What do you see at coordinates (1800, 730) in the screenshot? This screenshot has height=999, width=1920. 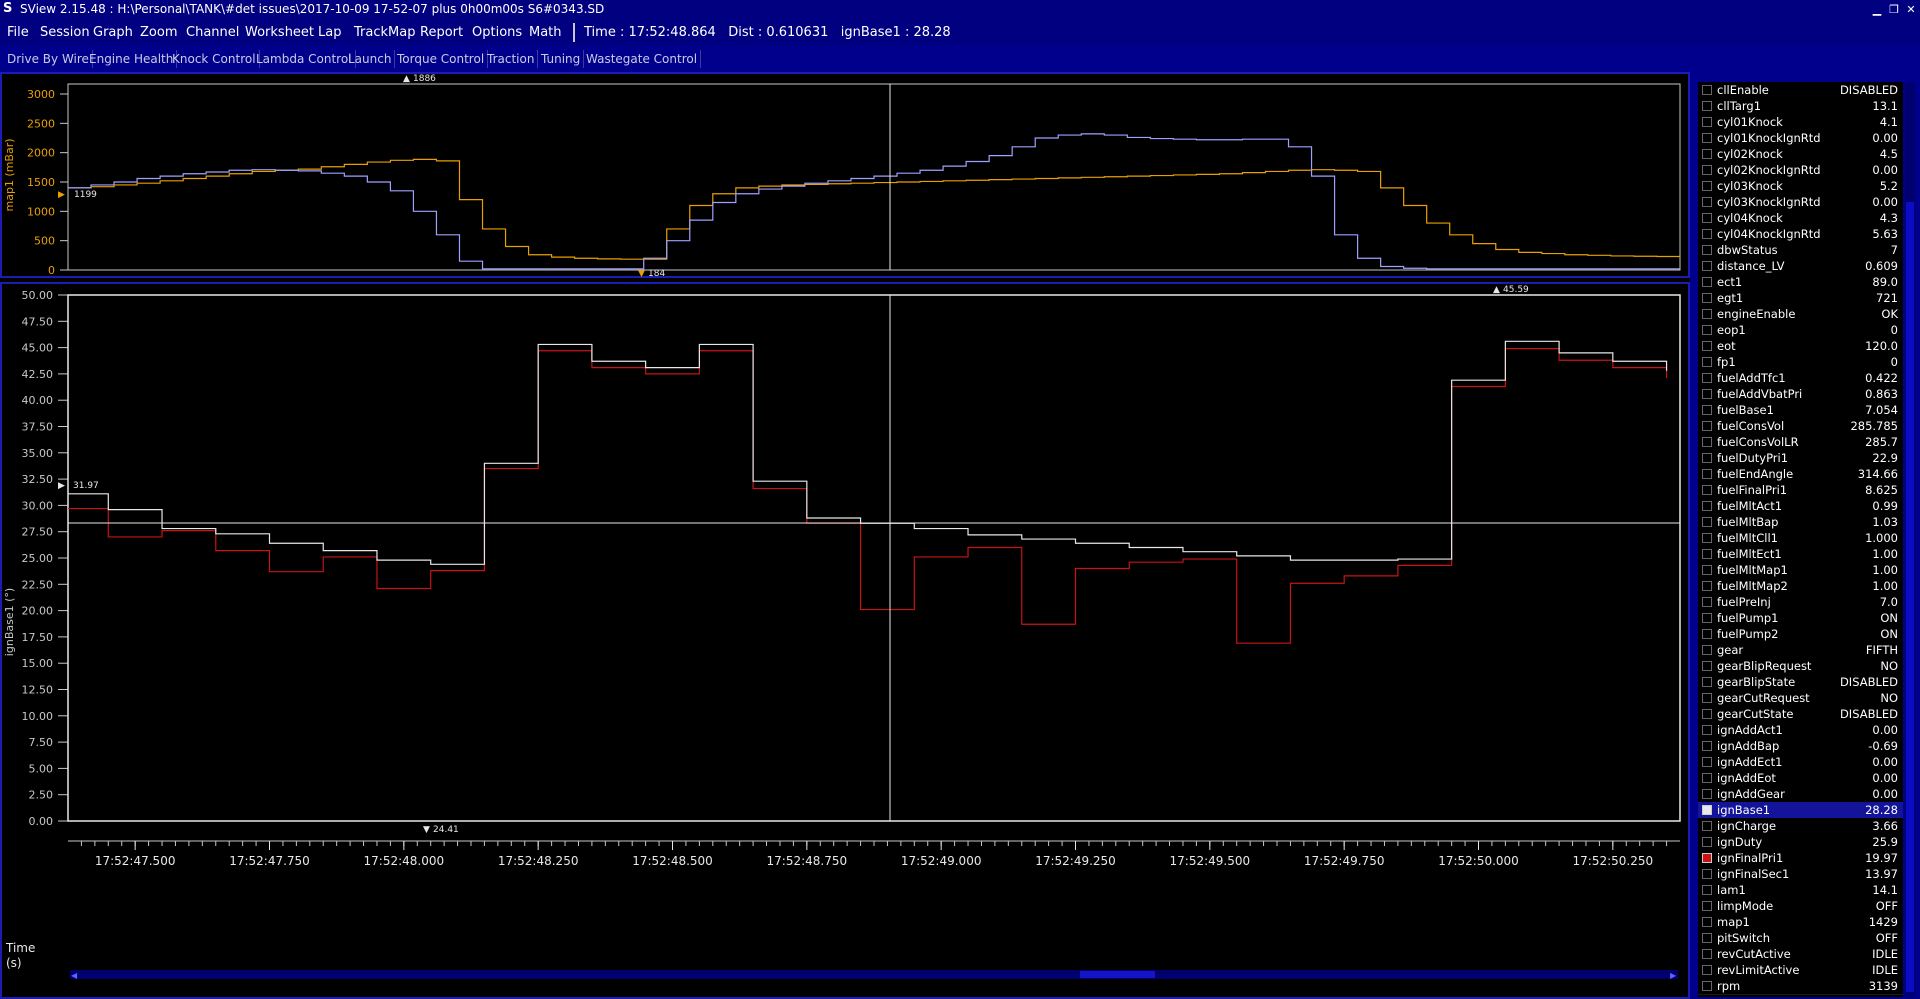 I see `channel-row-ignAddAct1: ignAddAct1 0.00` at bounding box center [1800, 730].